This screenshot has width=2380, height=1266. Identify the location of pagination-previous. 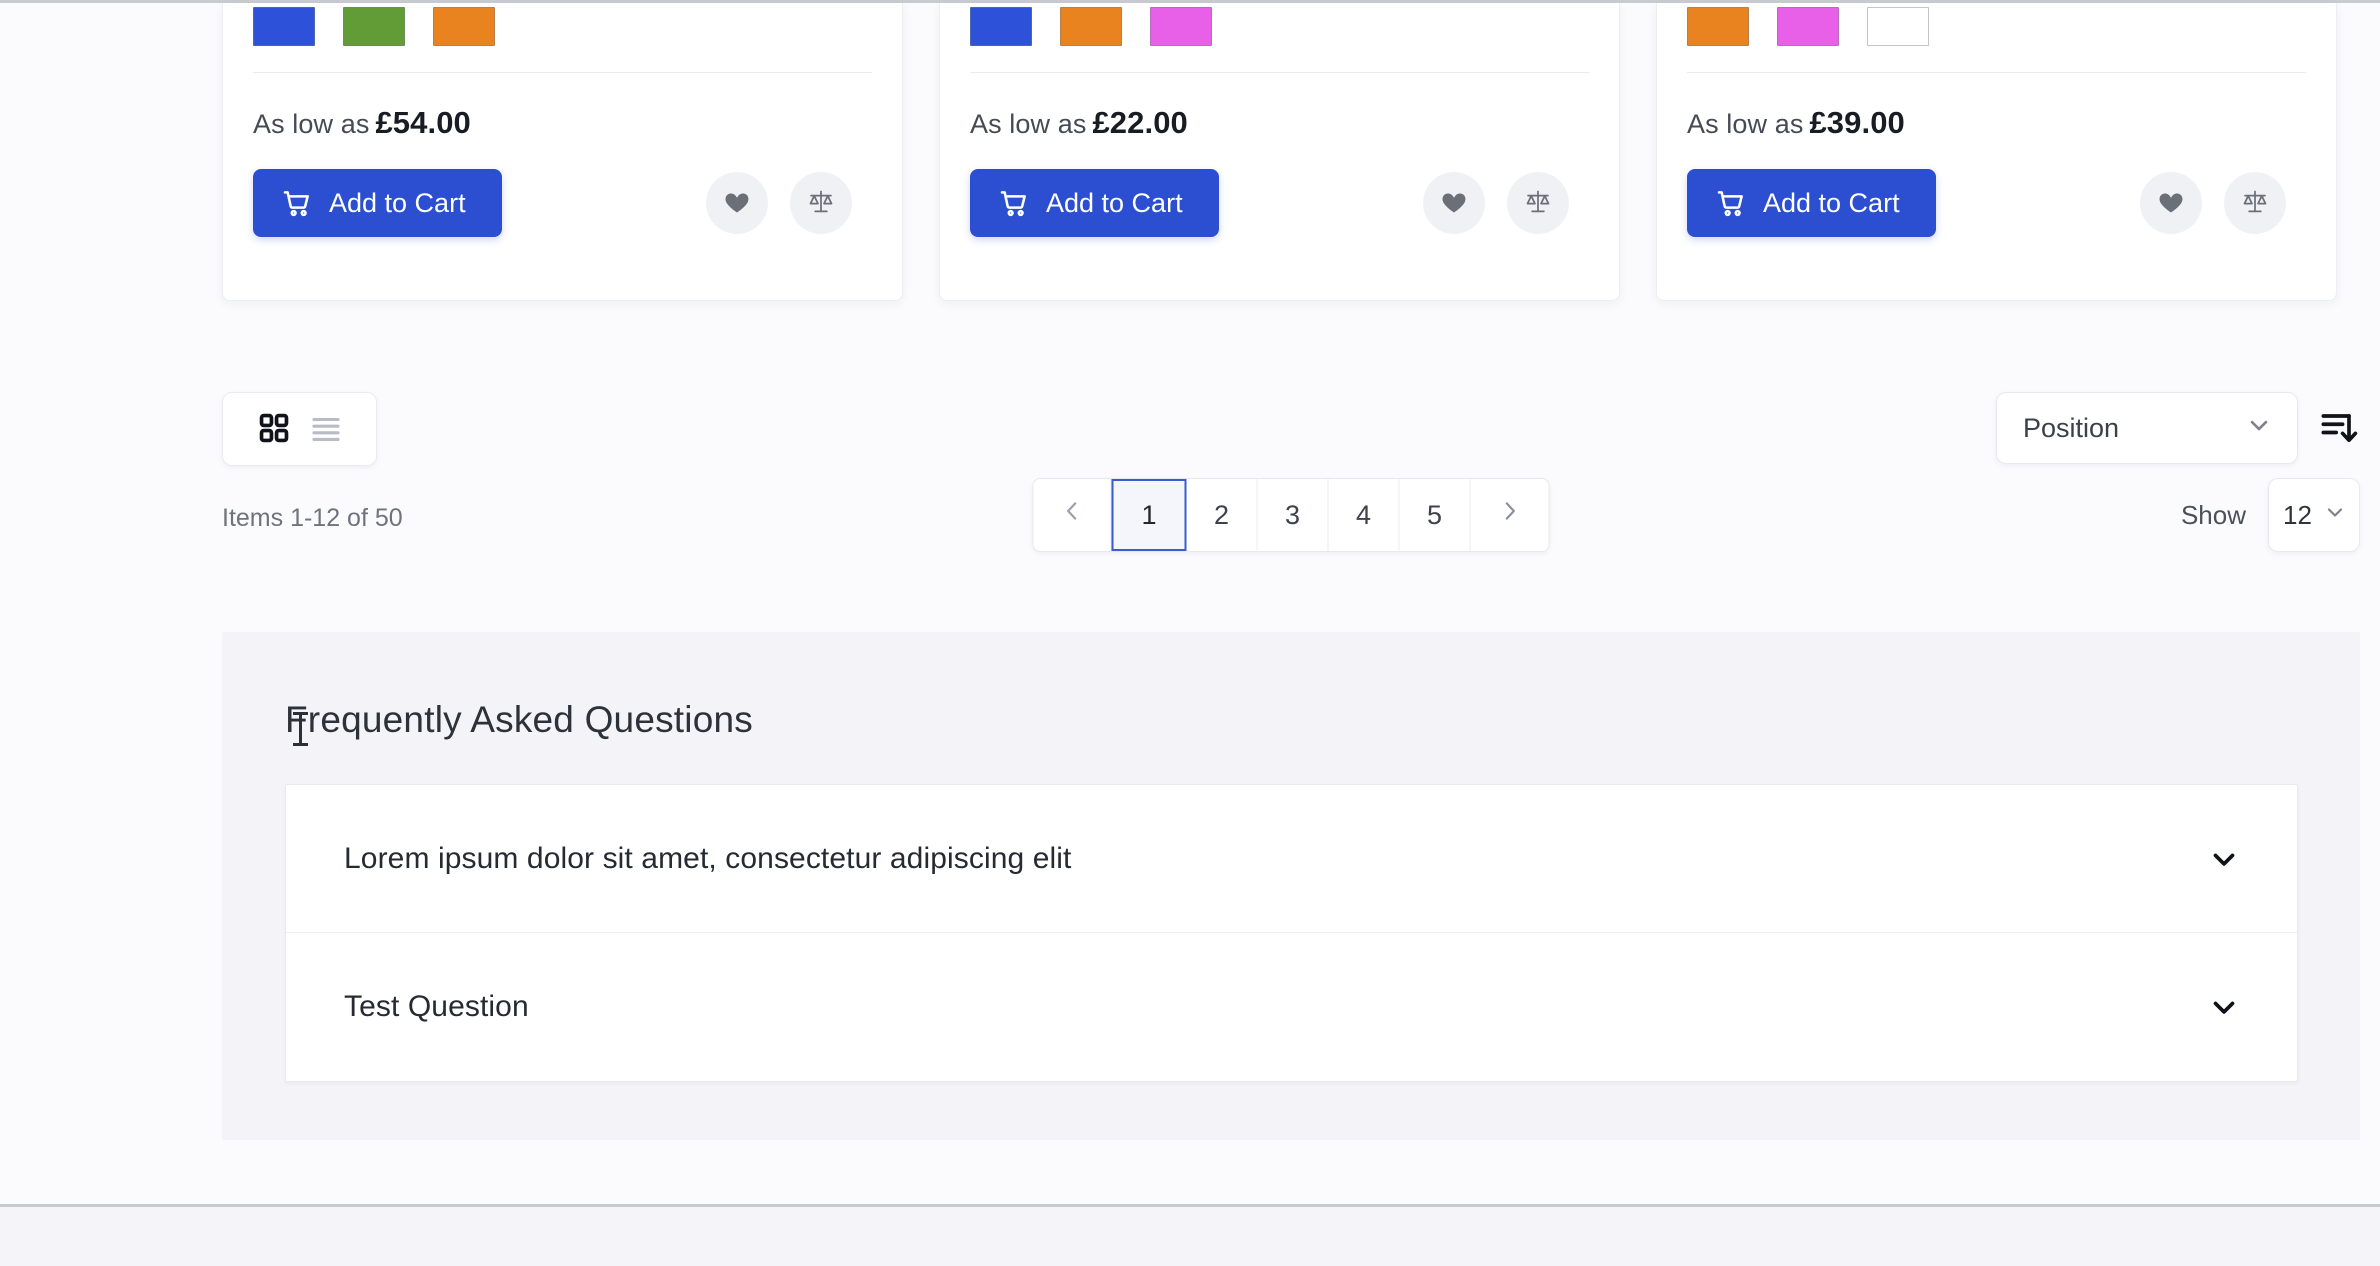
(1072, 515).